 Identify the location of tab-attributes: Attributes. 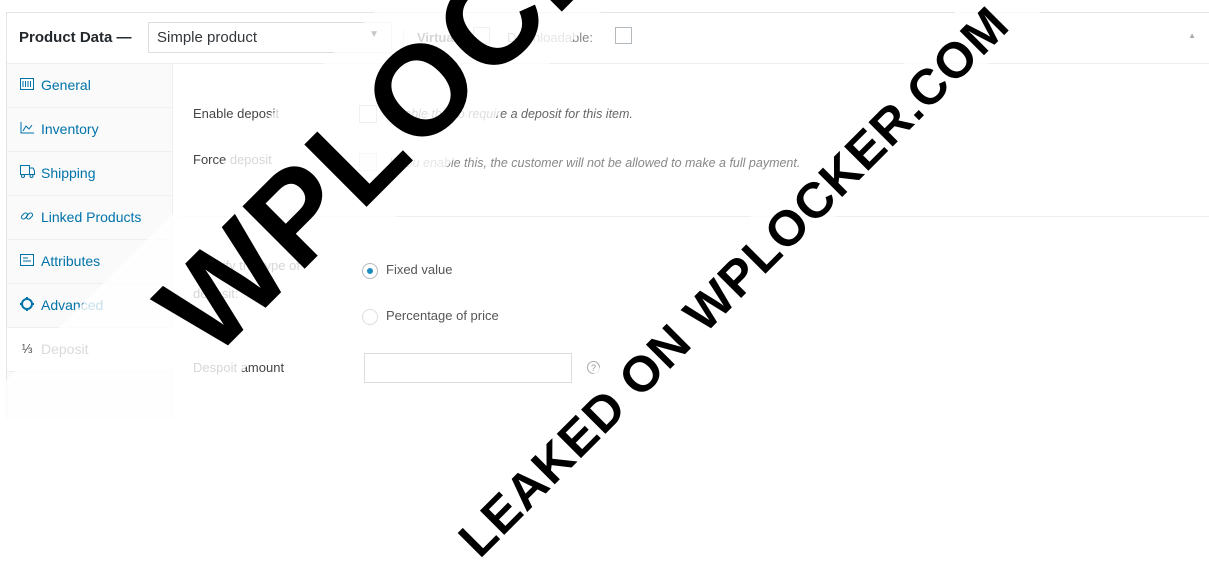
(89, 262).